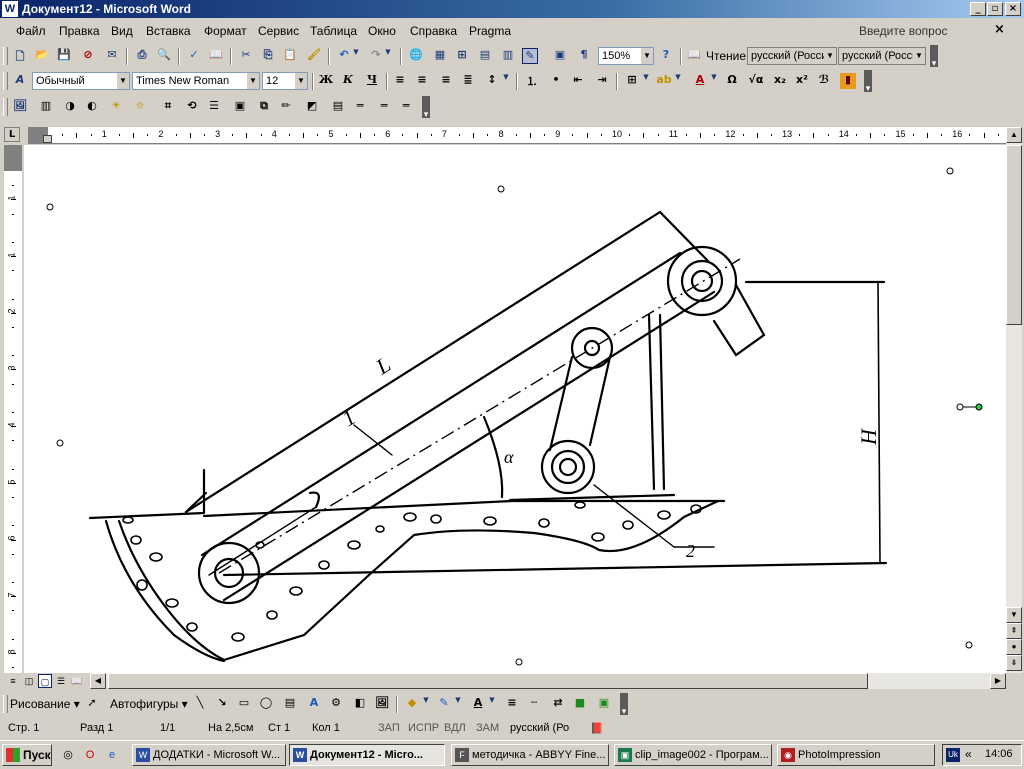 The image size is (1024, 769). I want to click on spelling-status-icon: 📕, so click(597, 728).